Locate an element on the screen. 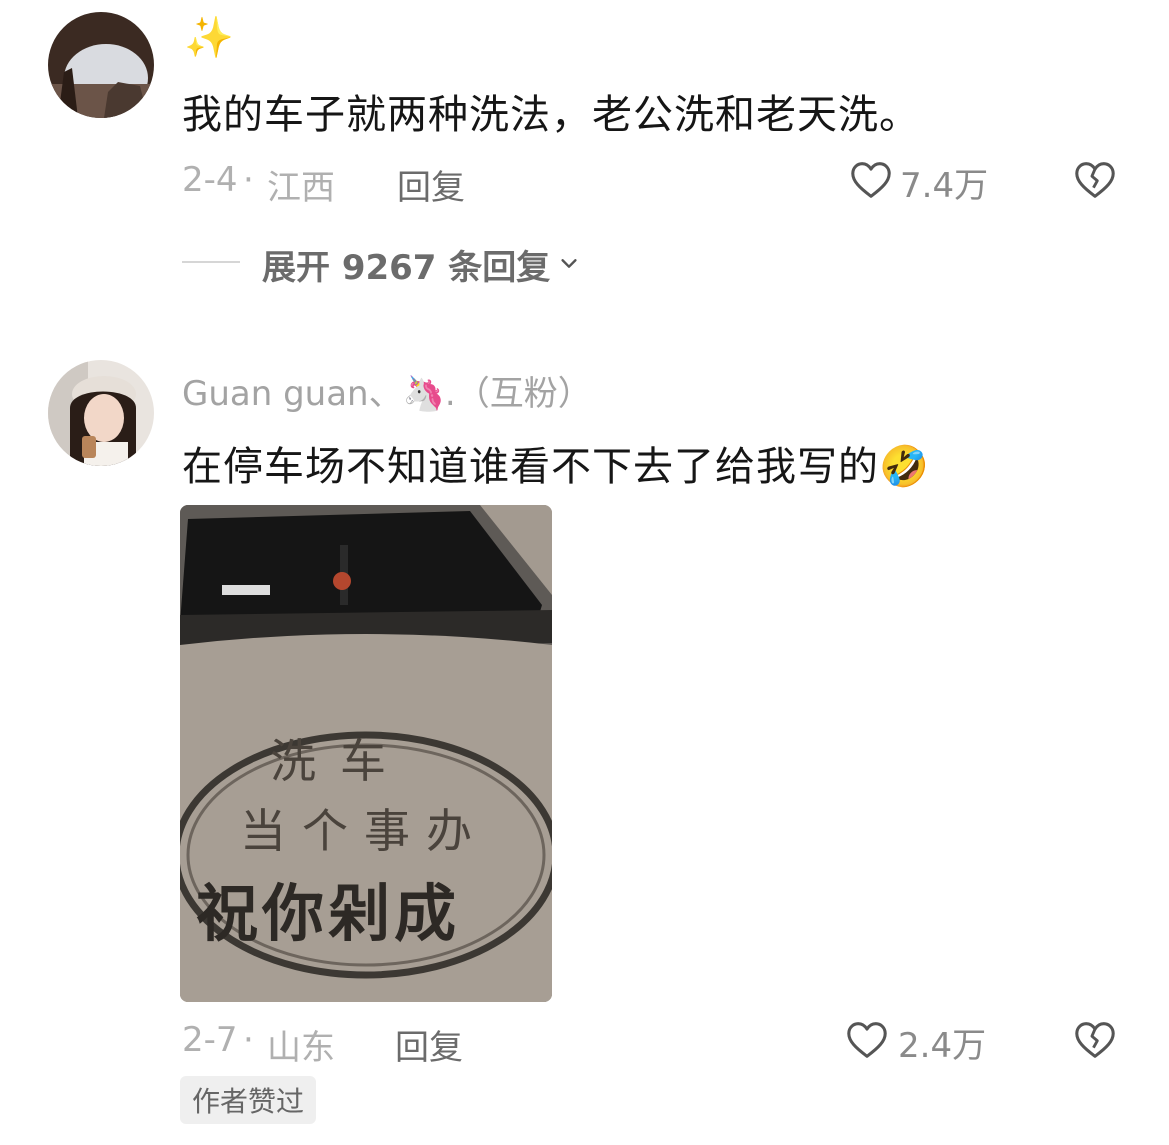 This screenshot has width=1169, height=1145. like-button: 7.4万 is located at coordinates (918, 182).